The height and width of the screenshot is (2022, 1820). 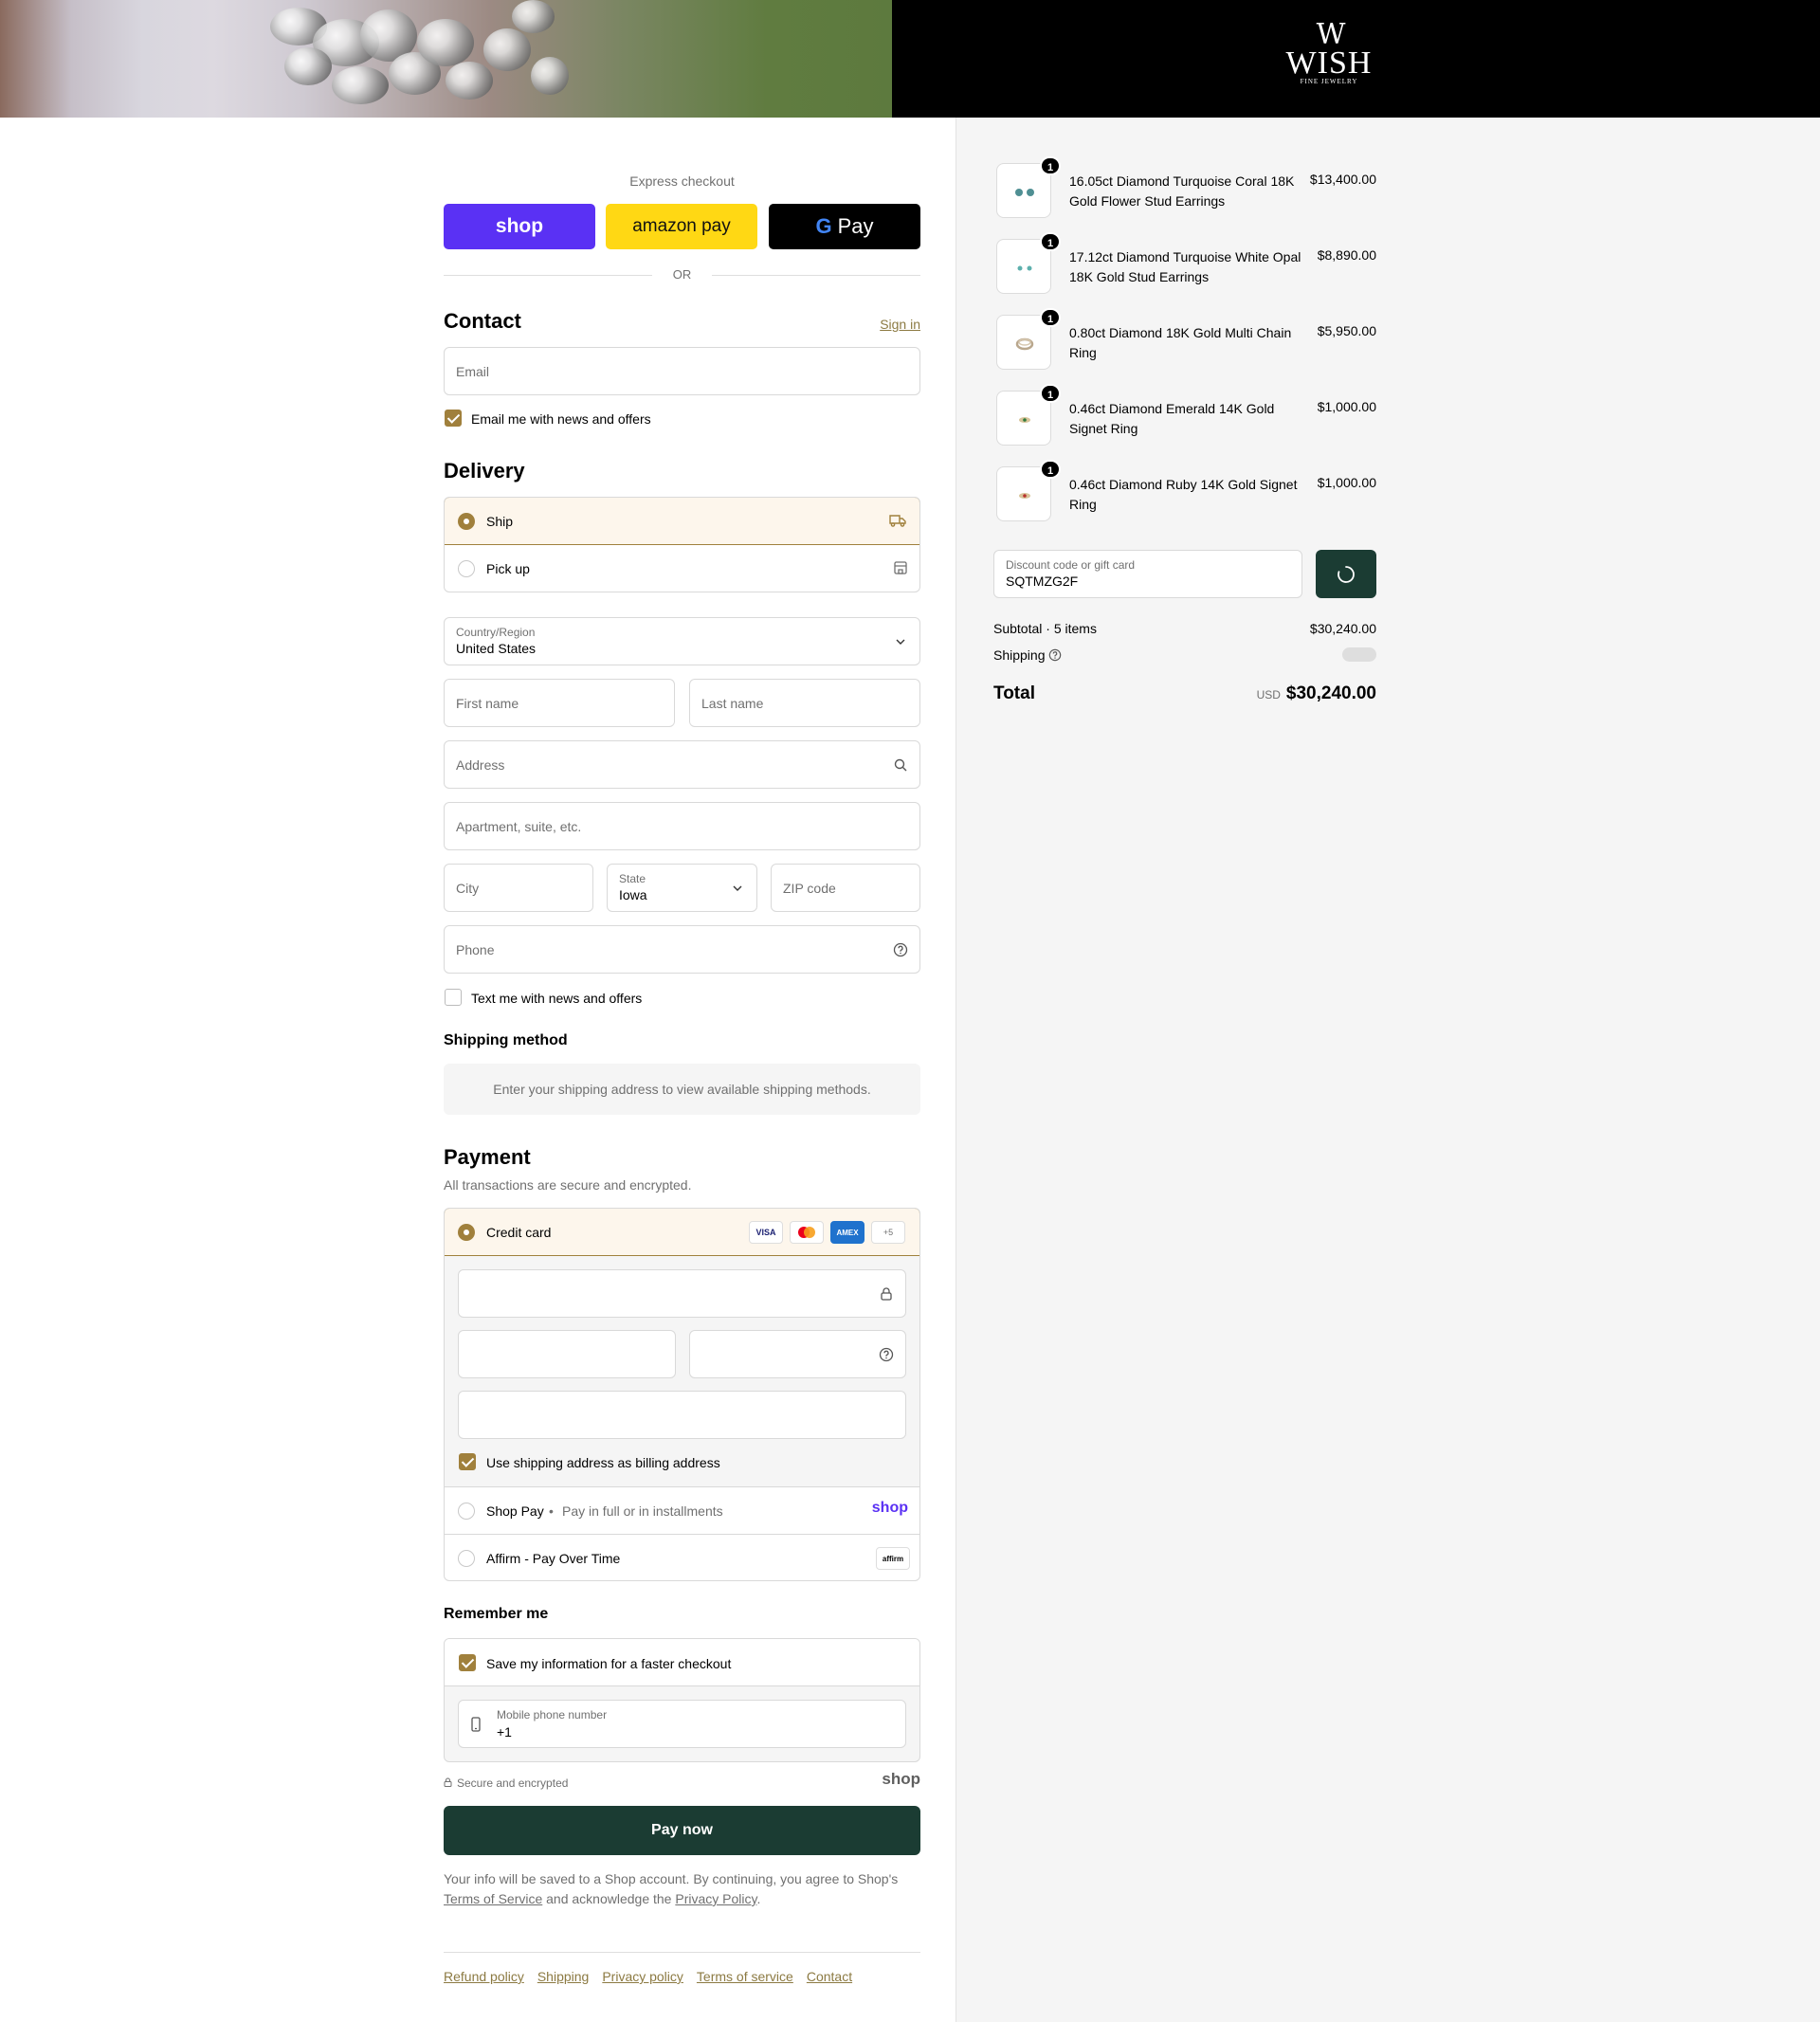 I want to click on payment-option-credit-card: Credit card VISA AMEX +5, so click(x=682, y=1232).